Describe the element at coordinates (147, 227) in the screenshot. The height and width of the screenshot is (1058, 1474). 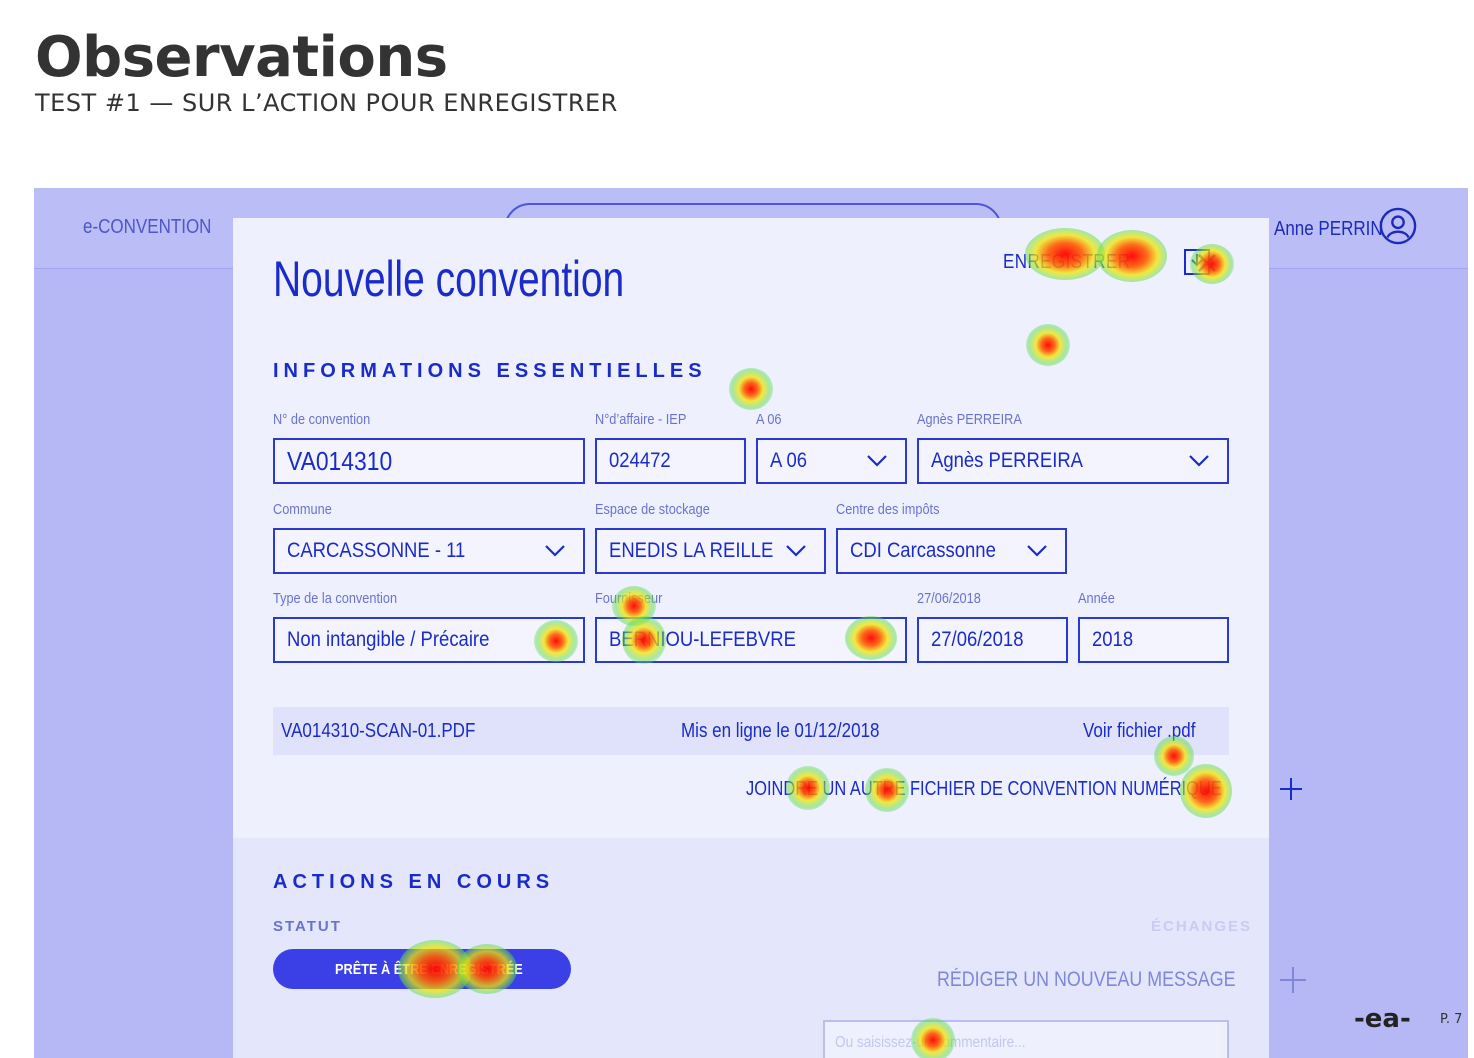
I see `app-name: e-CONVENTION` at that location.